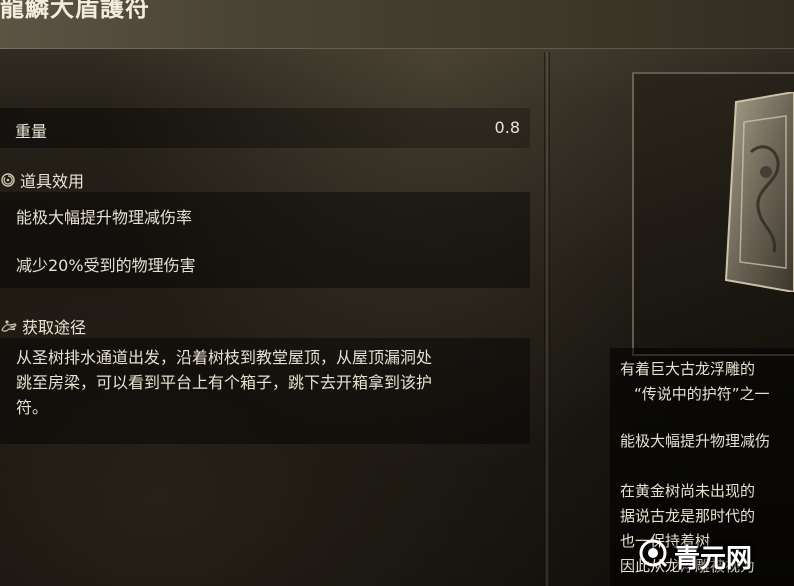 Image resolution: width=794 pixels, height=586 pixels. I want to click on acquisition-line-2: 跳至房梁，可以看到平台上有个箱子，跳下去开箱拿到该护, so click(224, 382).